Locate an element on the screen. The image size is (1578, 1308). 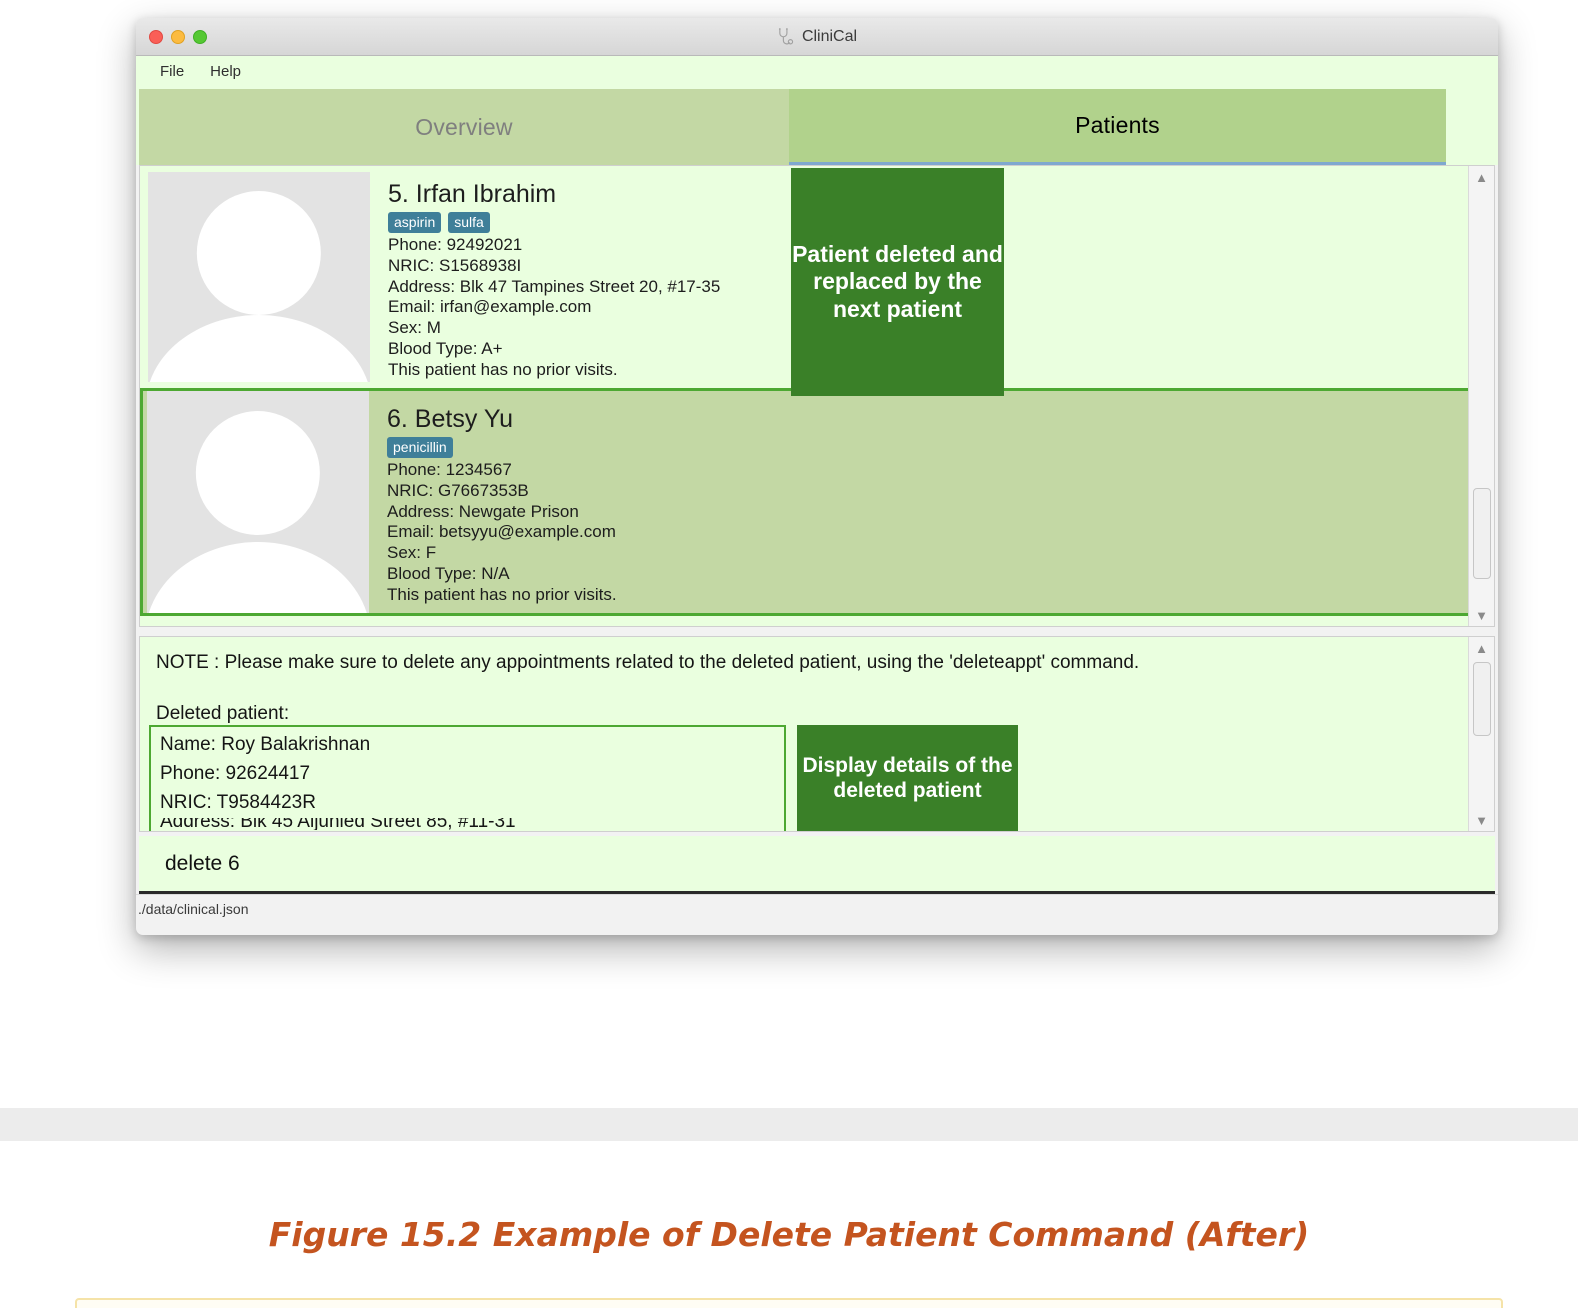
tab-overview-label: Overview is located at coordinates (464, 126).